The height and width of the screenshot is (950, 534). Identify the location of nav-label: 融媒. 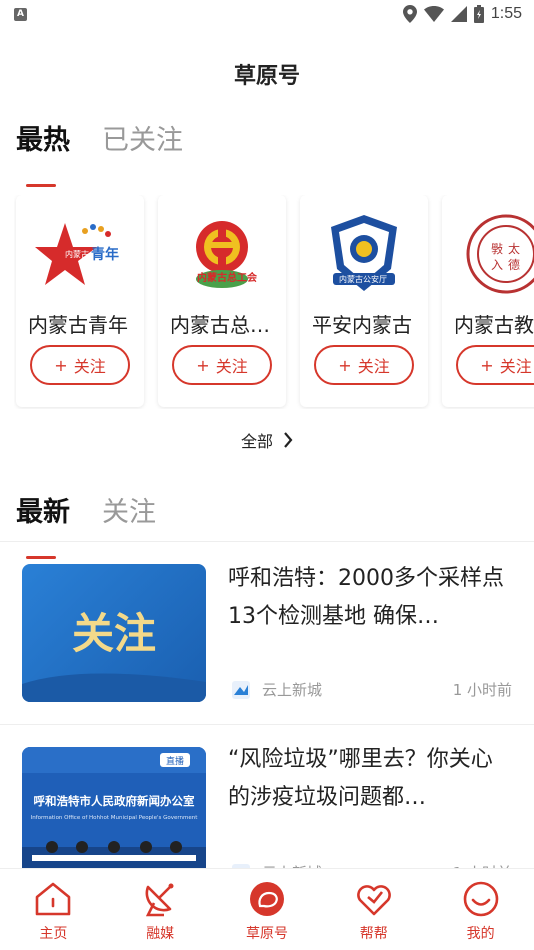
(160, 934).